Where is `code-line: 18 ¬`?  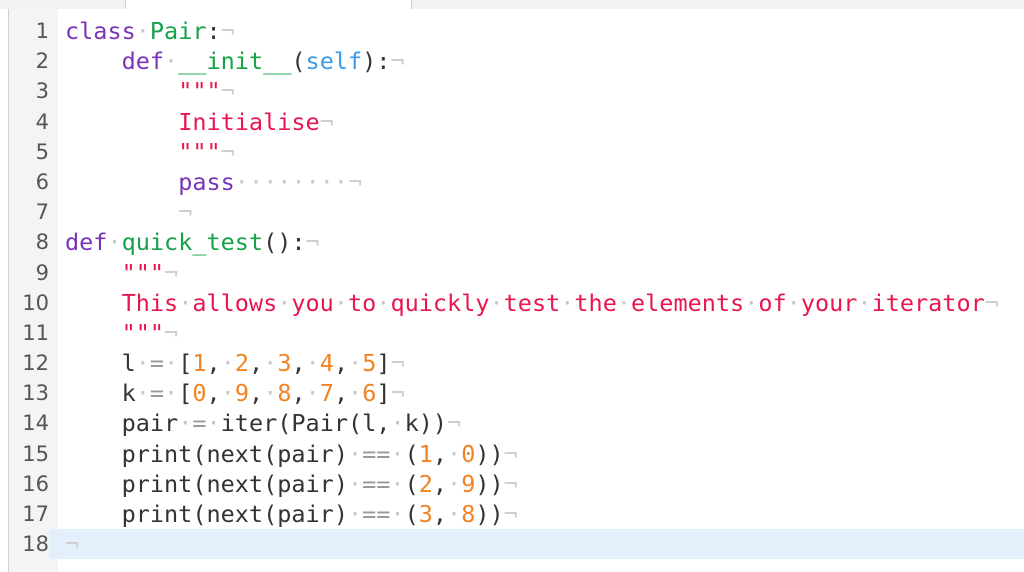 code-line: 18 ¬ is located at coordinates (516, 544).